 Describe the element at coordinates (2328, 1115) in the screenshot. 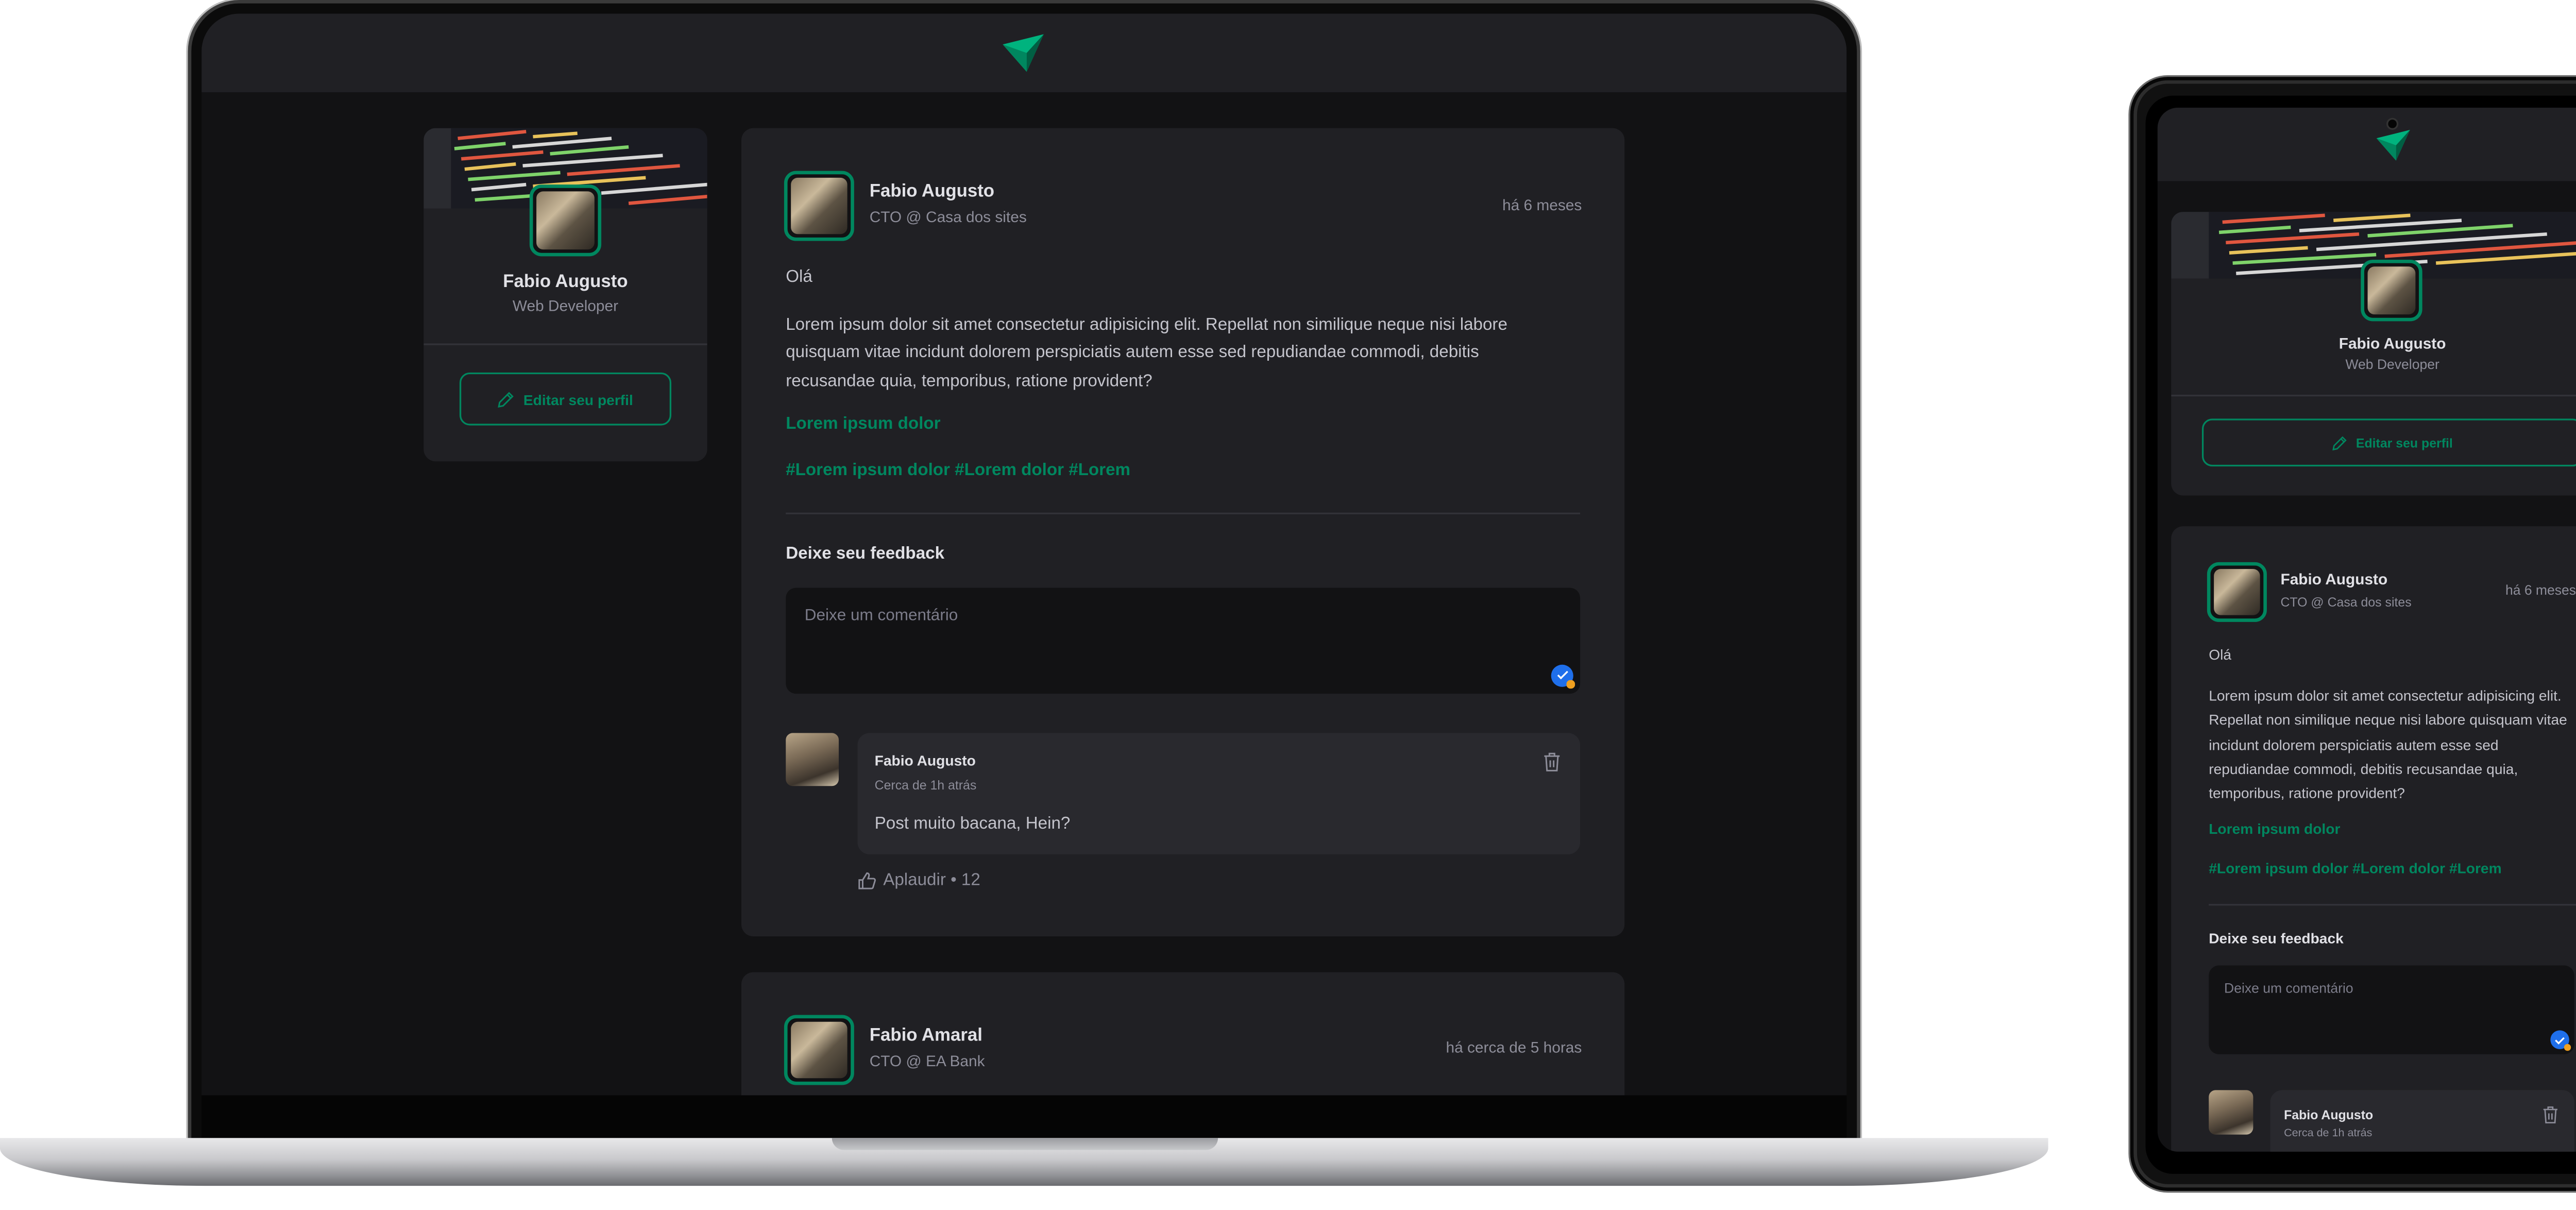

I see `phone-comment-author: Fabio Augusto` at that location.